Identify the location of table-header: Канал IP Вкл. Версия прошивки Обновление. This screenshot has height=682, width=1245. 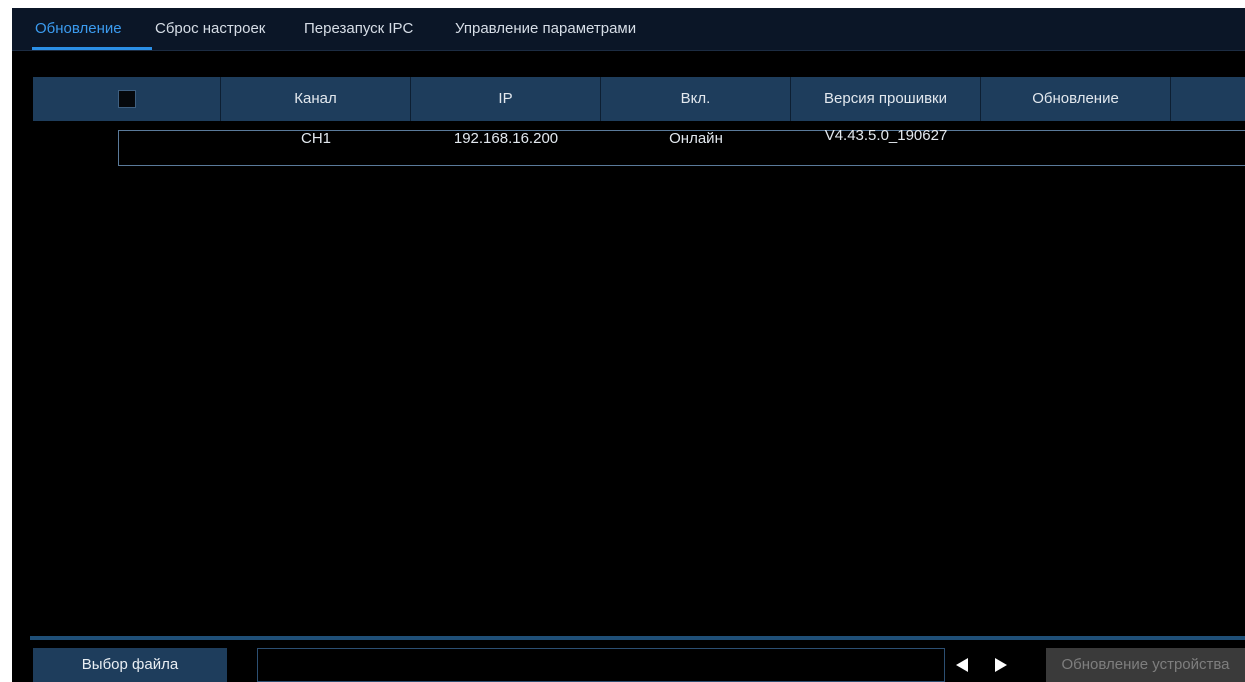
(639, 99).